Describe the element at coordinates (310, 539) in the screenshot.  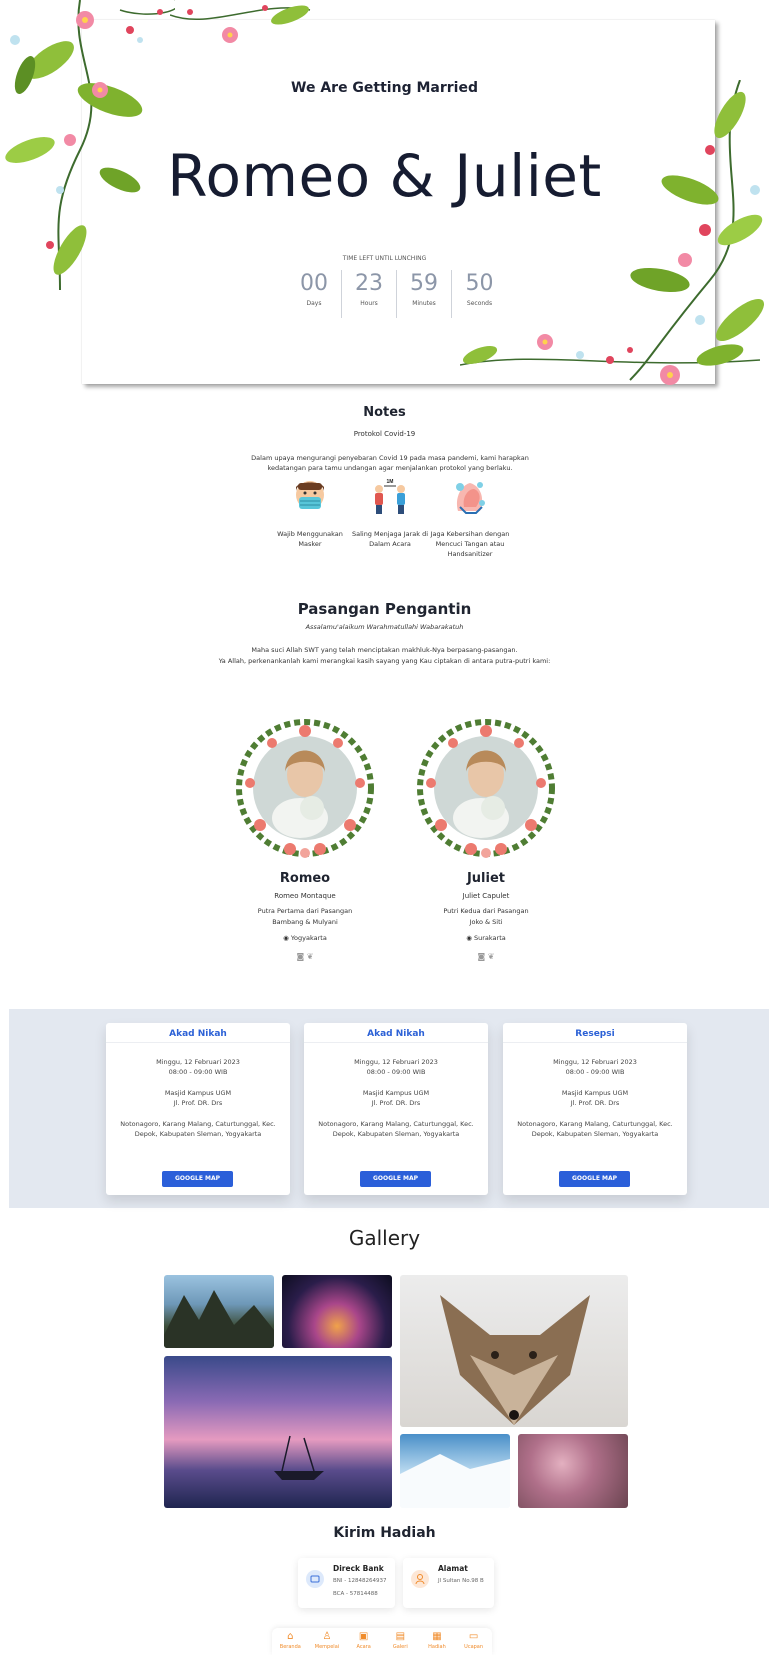
I see `protocol-caption: Wajib Menggunakan Masker` at that location.